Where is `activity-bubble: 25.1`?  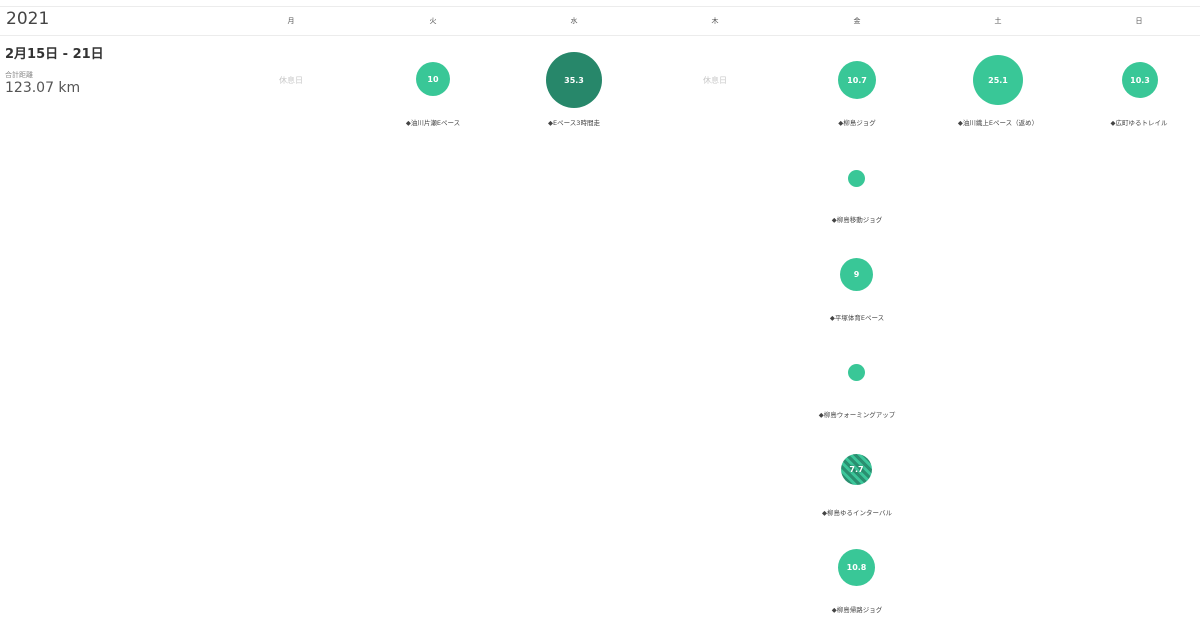
activity-bubble: 25.1 is located at coordinates (998, 80).